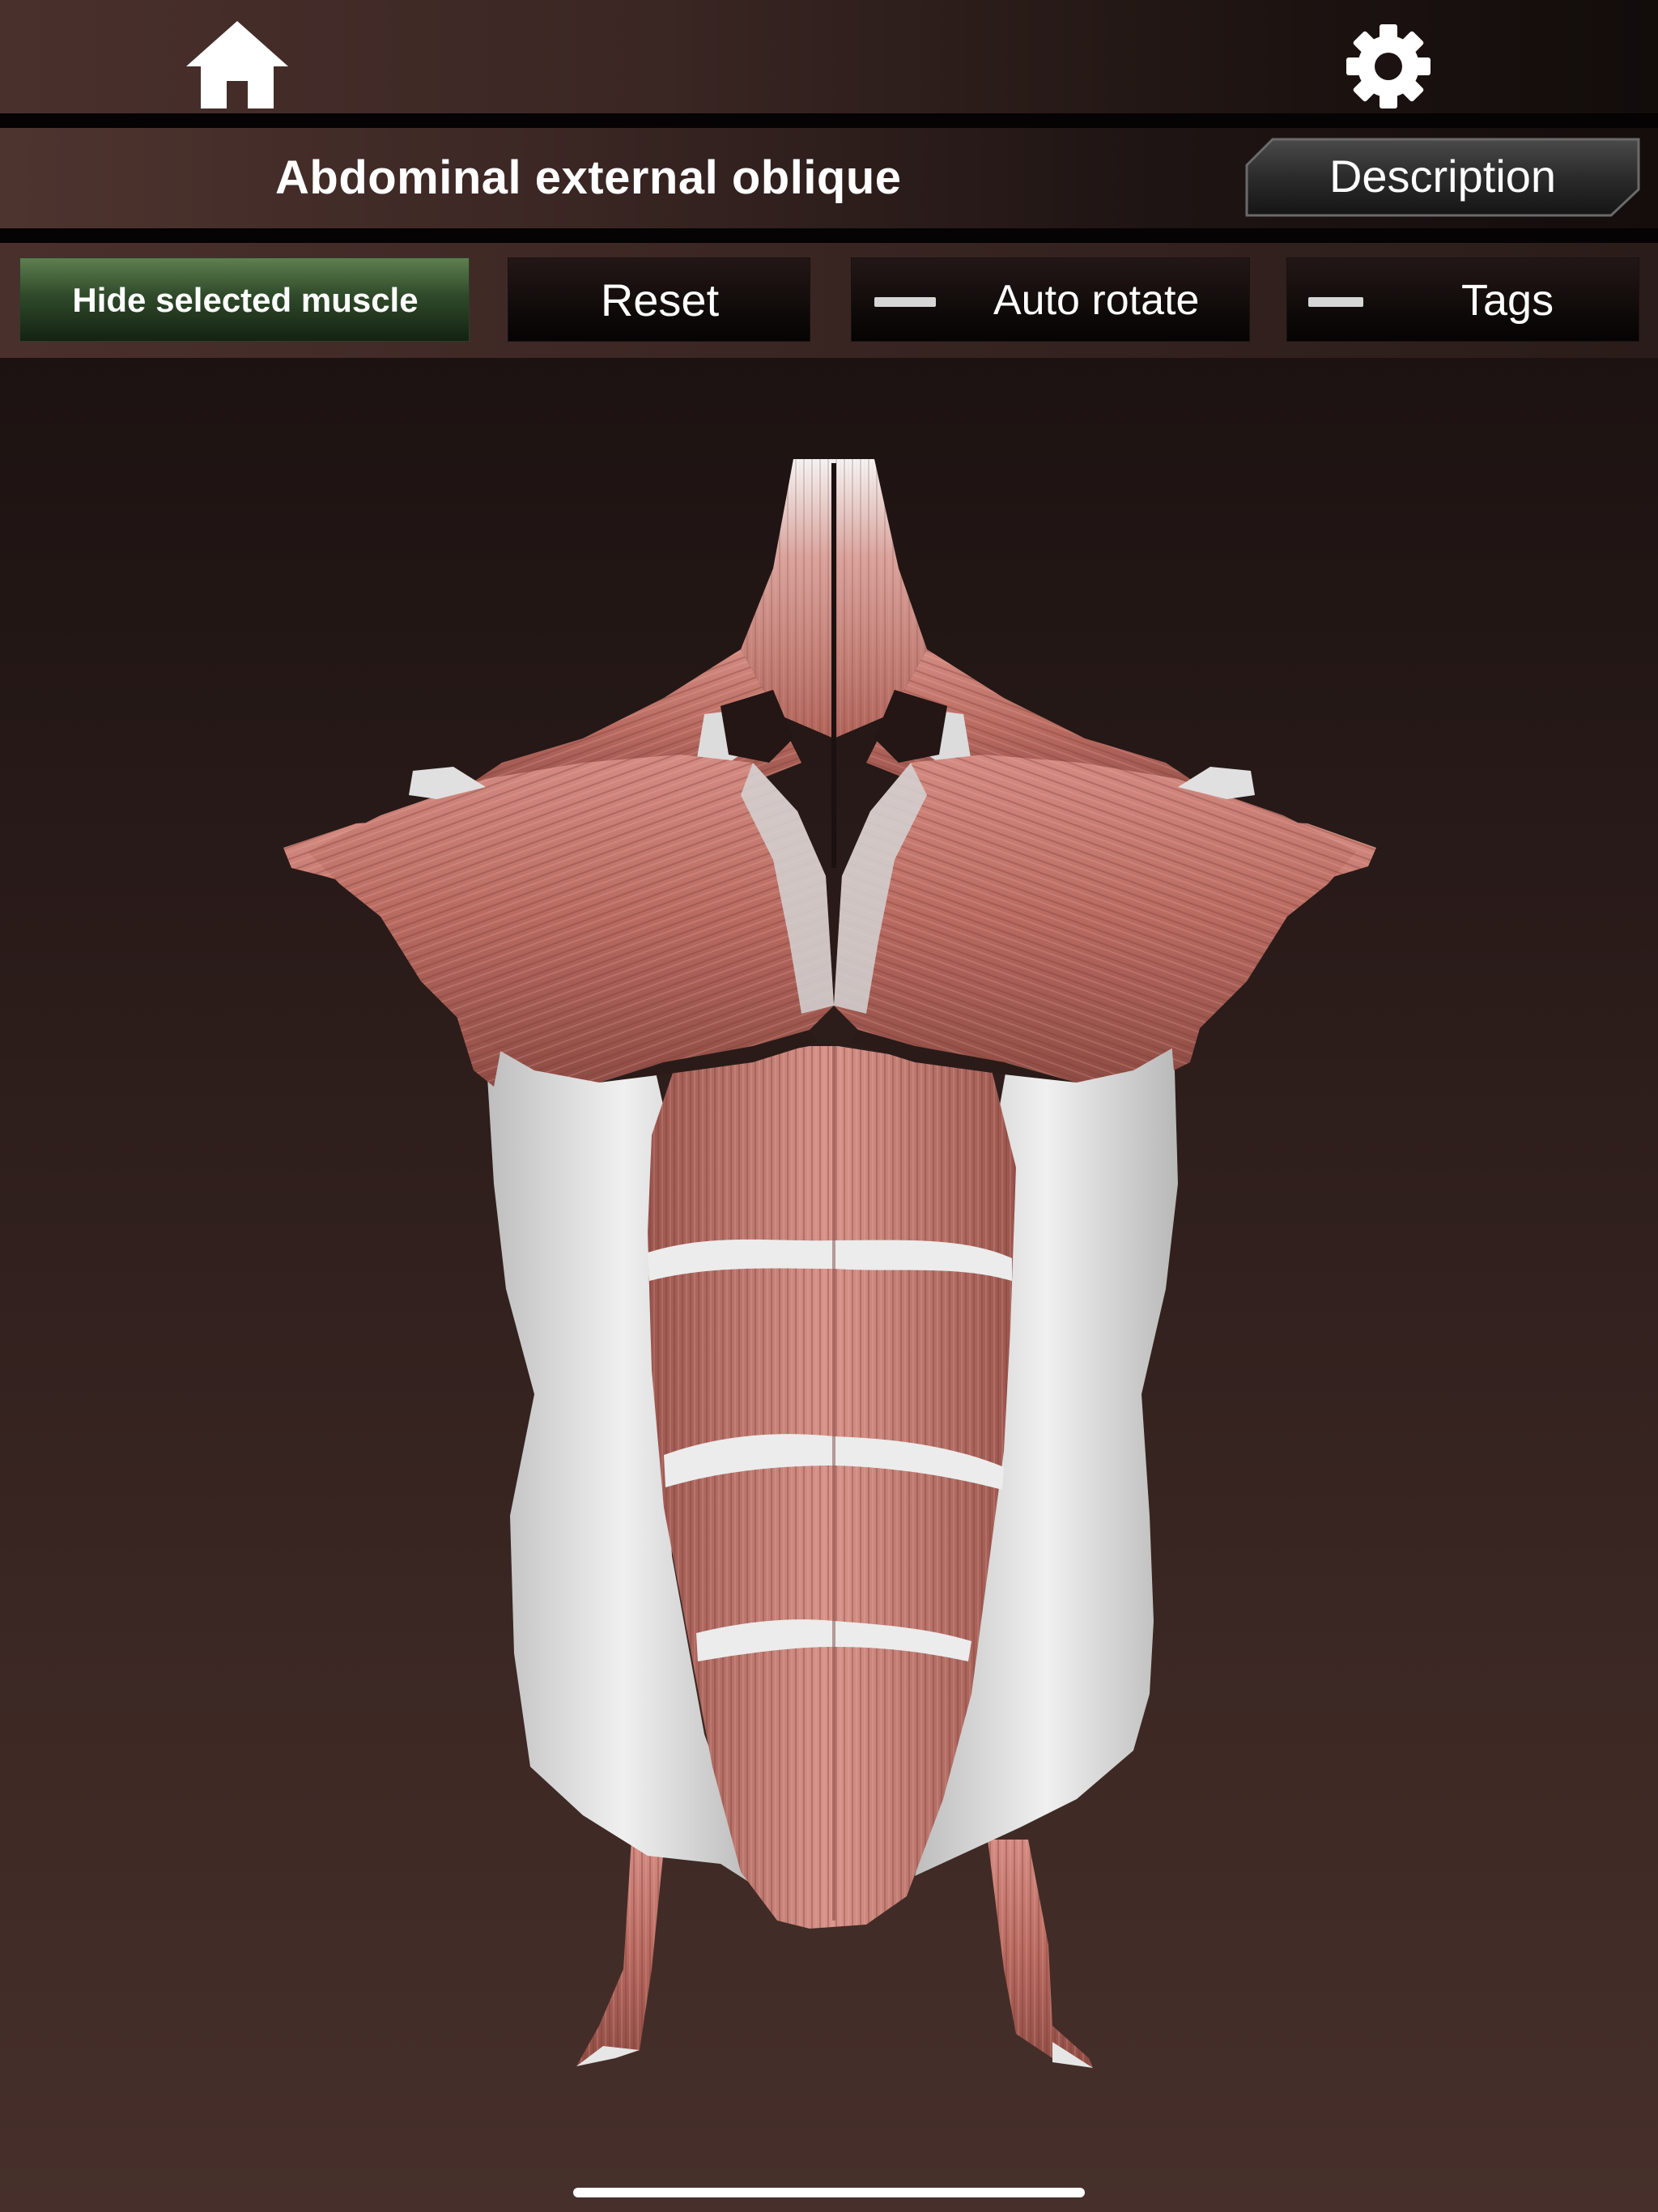  Describe the element at coordinates (905, 302) in the screenshot. I see `auto-rotate-off-indicator-icon` at that location.